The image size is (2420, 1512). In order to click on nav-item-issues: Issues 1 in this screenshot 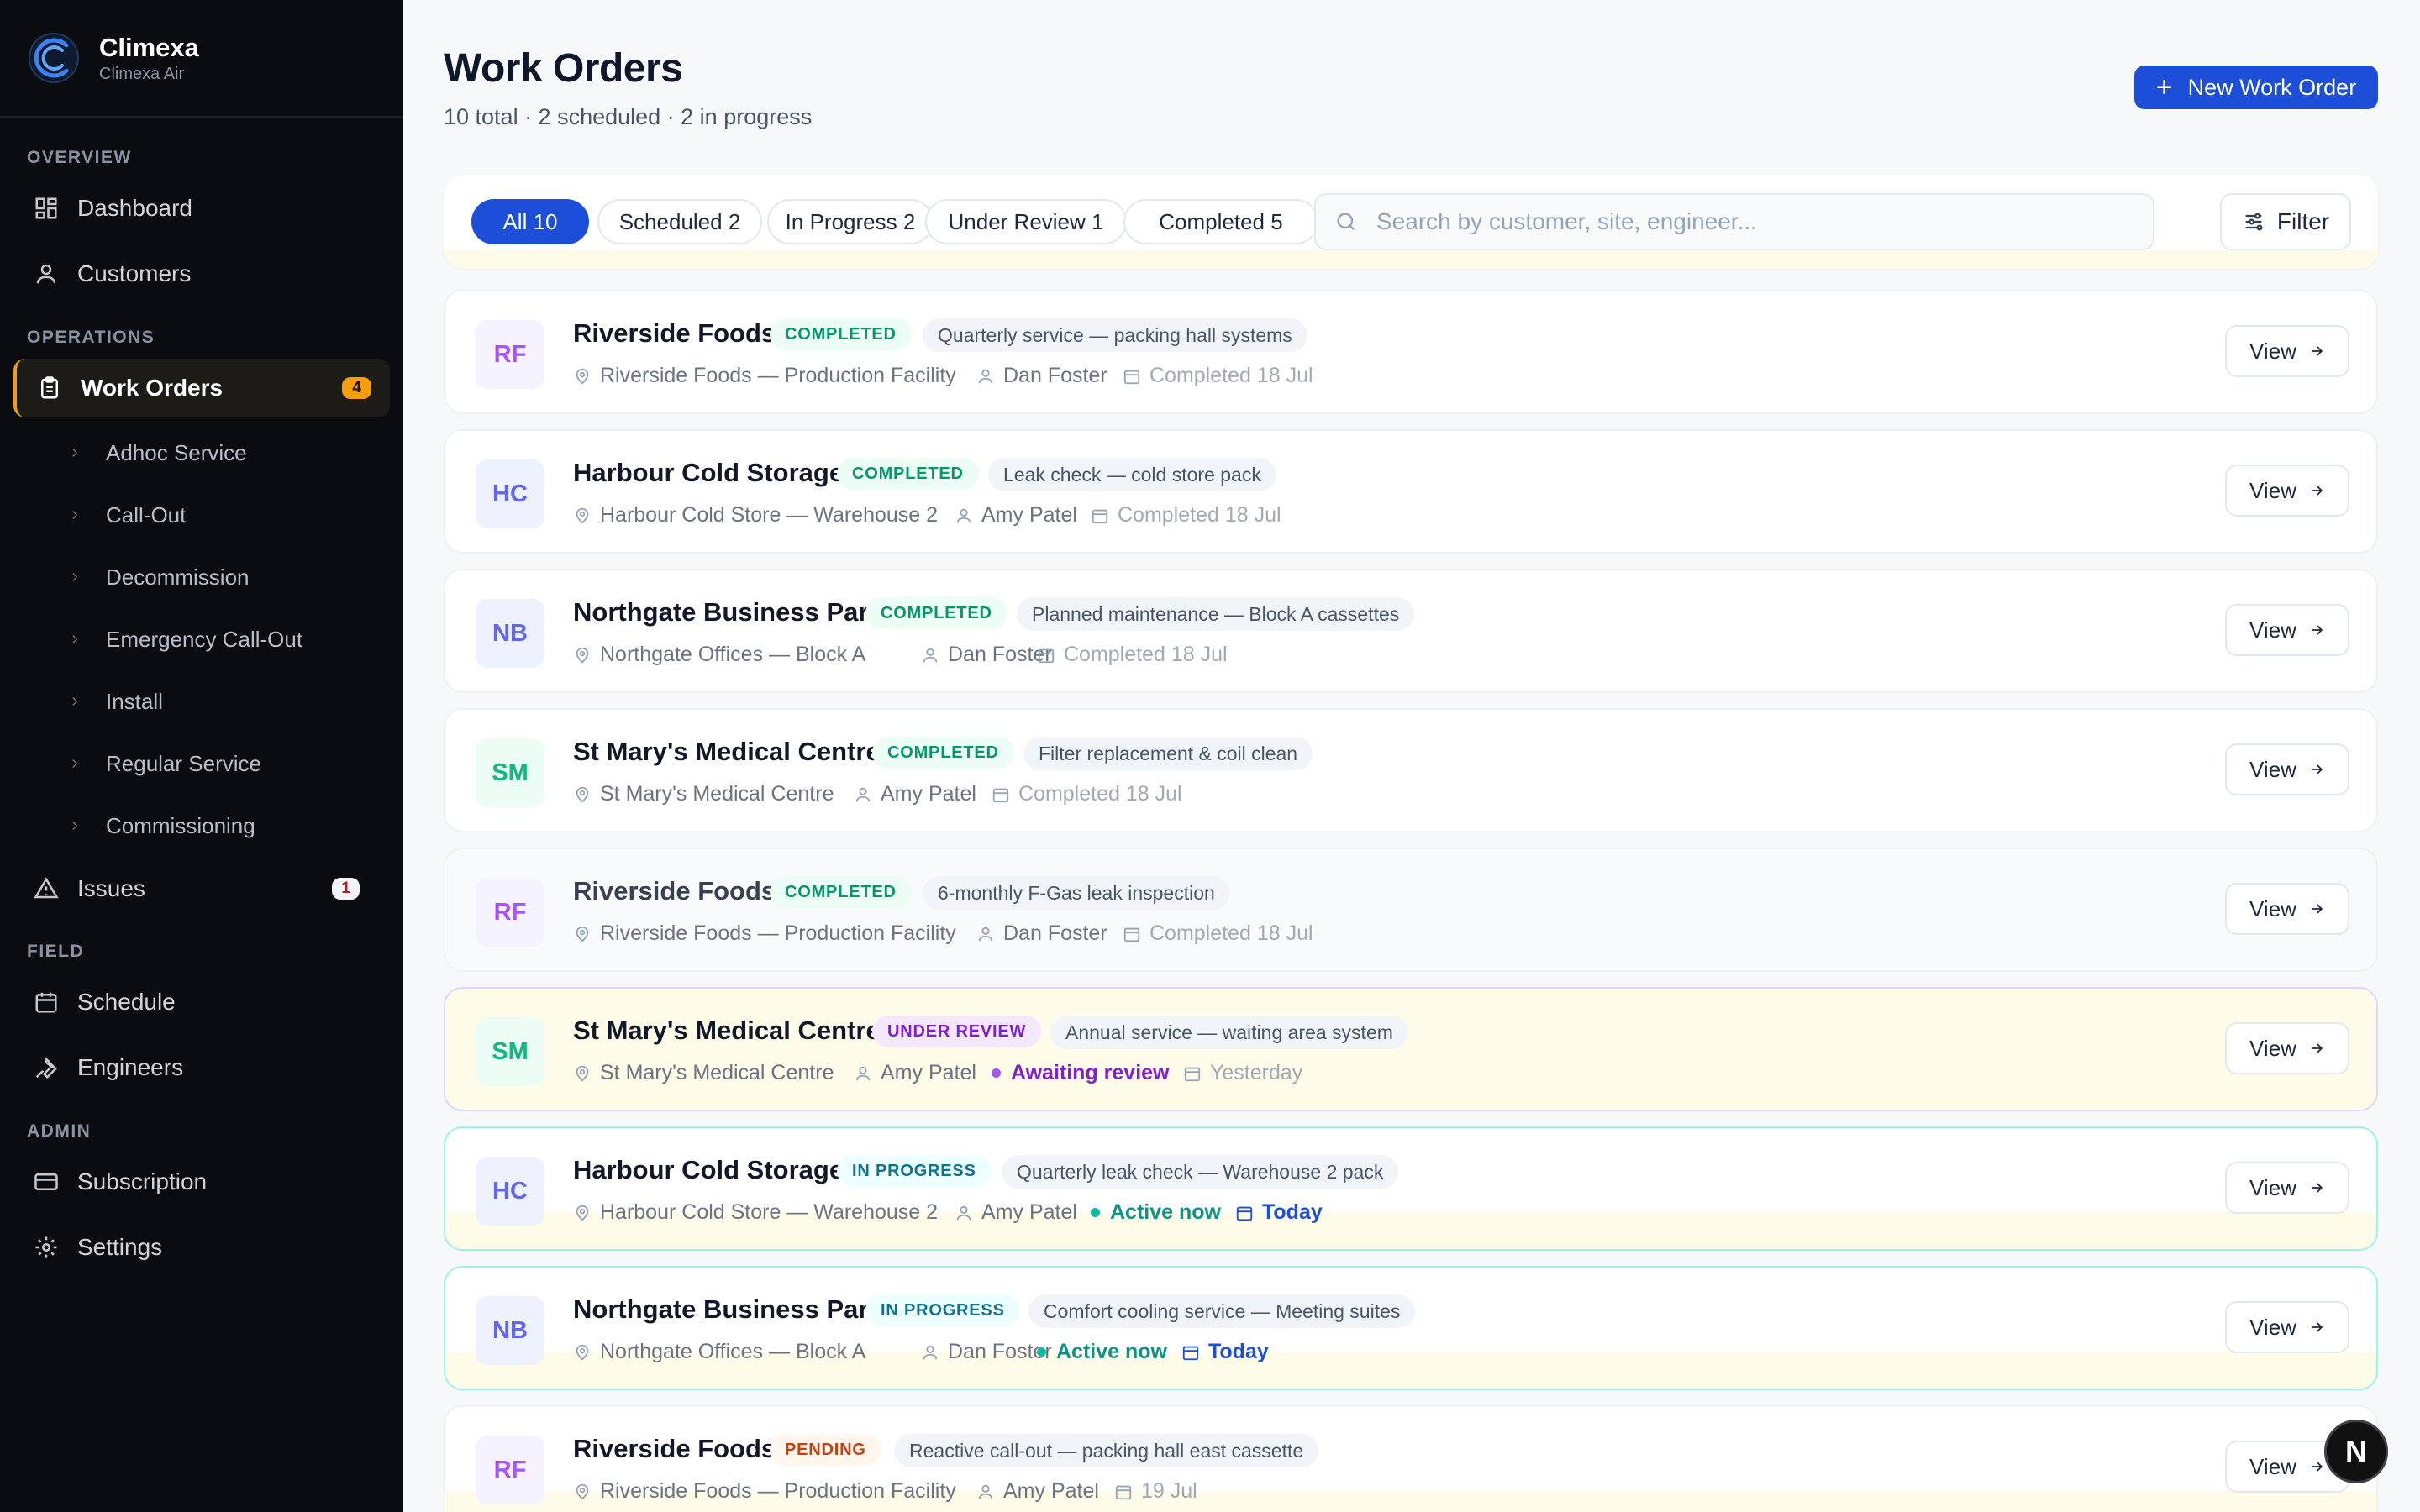, I will do `click(202, 888)`.